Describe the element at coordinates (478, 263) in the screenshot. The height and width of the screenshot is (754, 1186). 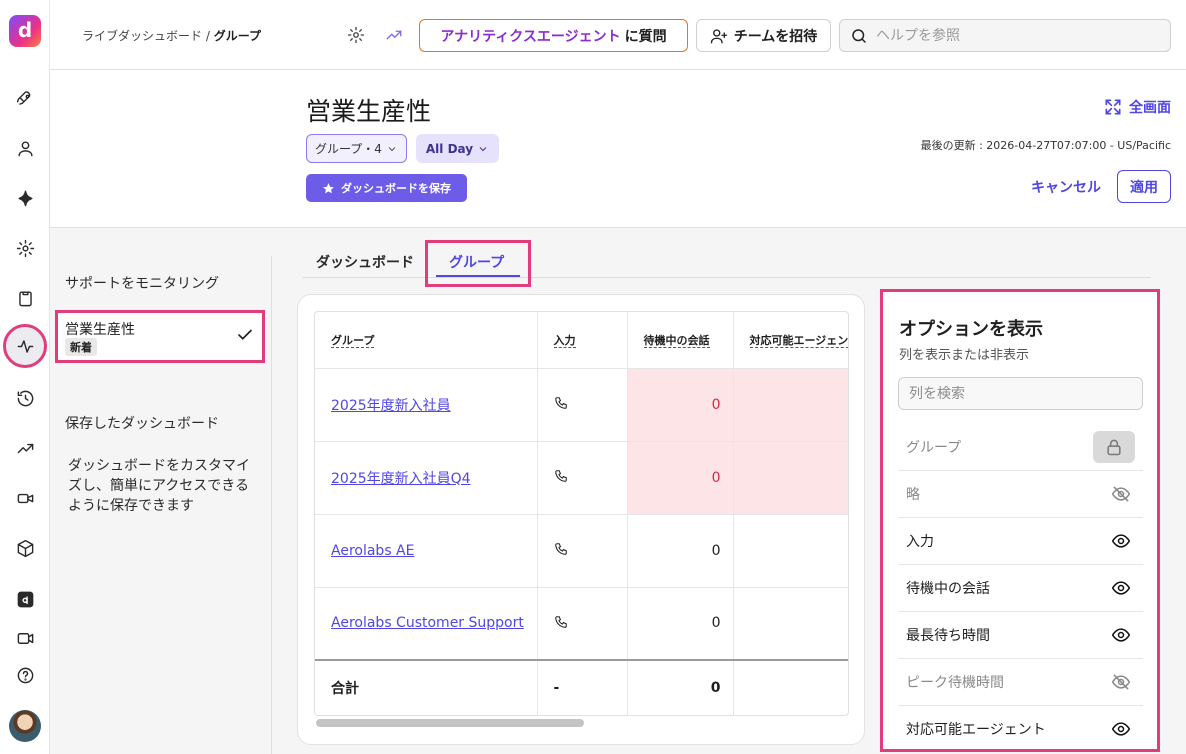
I see `tab-group: グループ` at that location.